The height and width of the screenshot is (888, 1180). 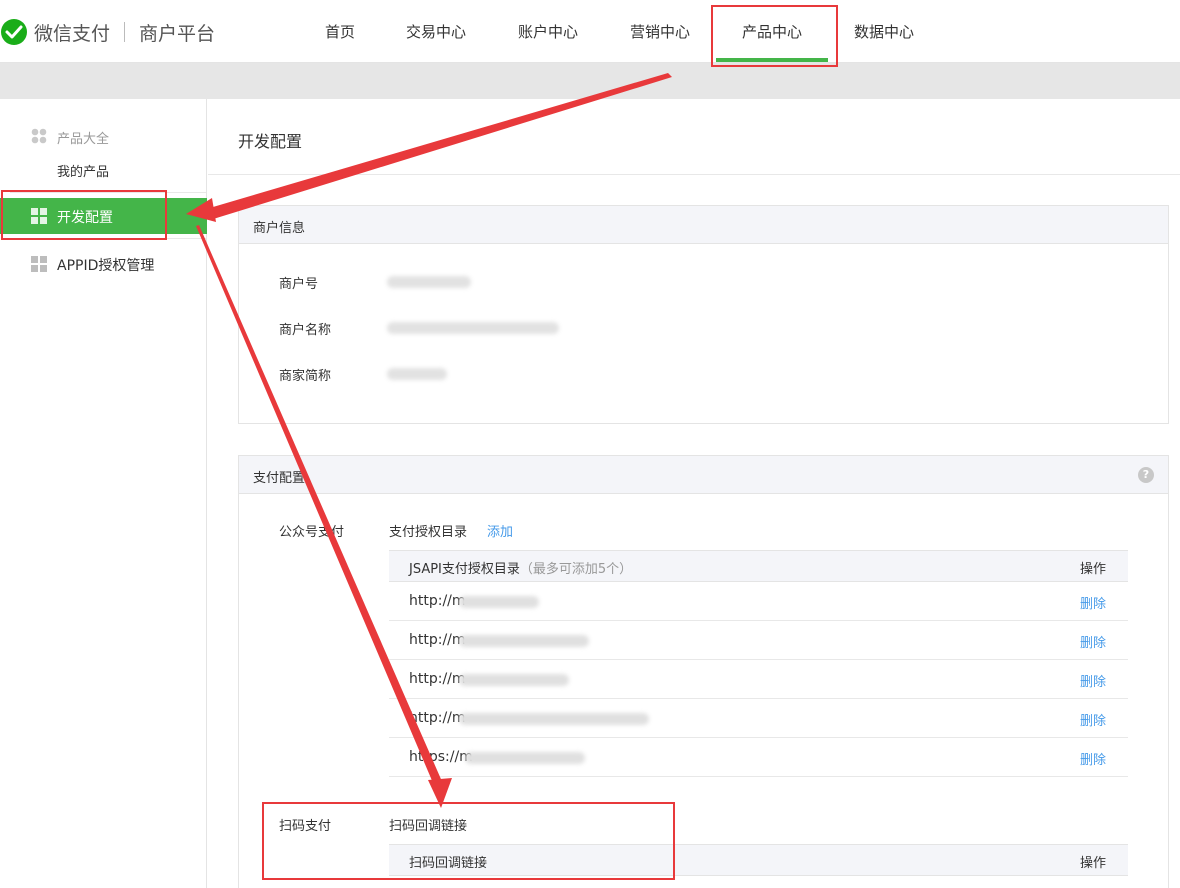 I want to click on merchant-short-name-value, so click(x=417, y=374).